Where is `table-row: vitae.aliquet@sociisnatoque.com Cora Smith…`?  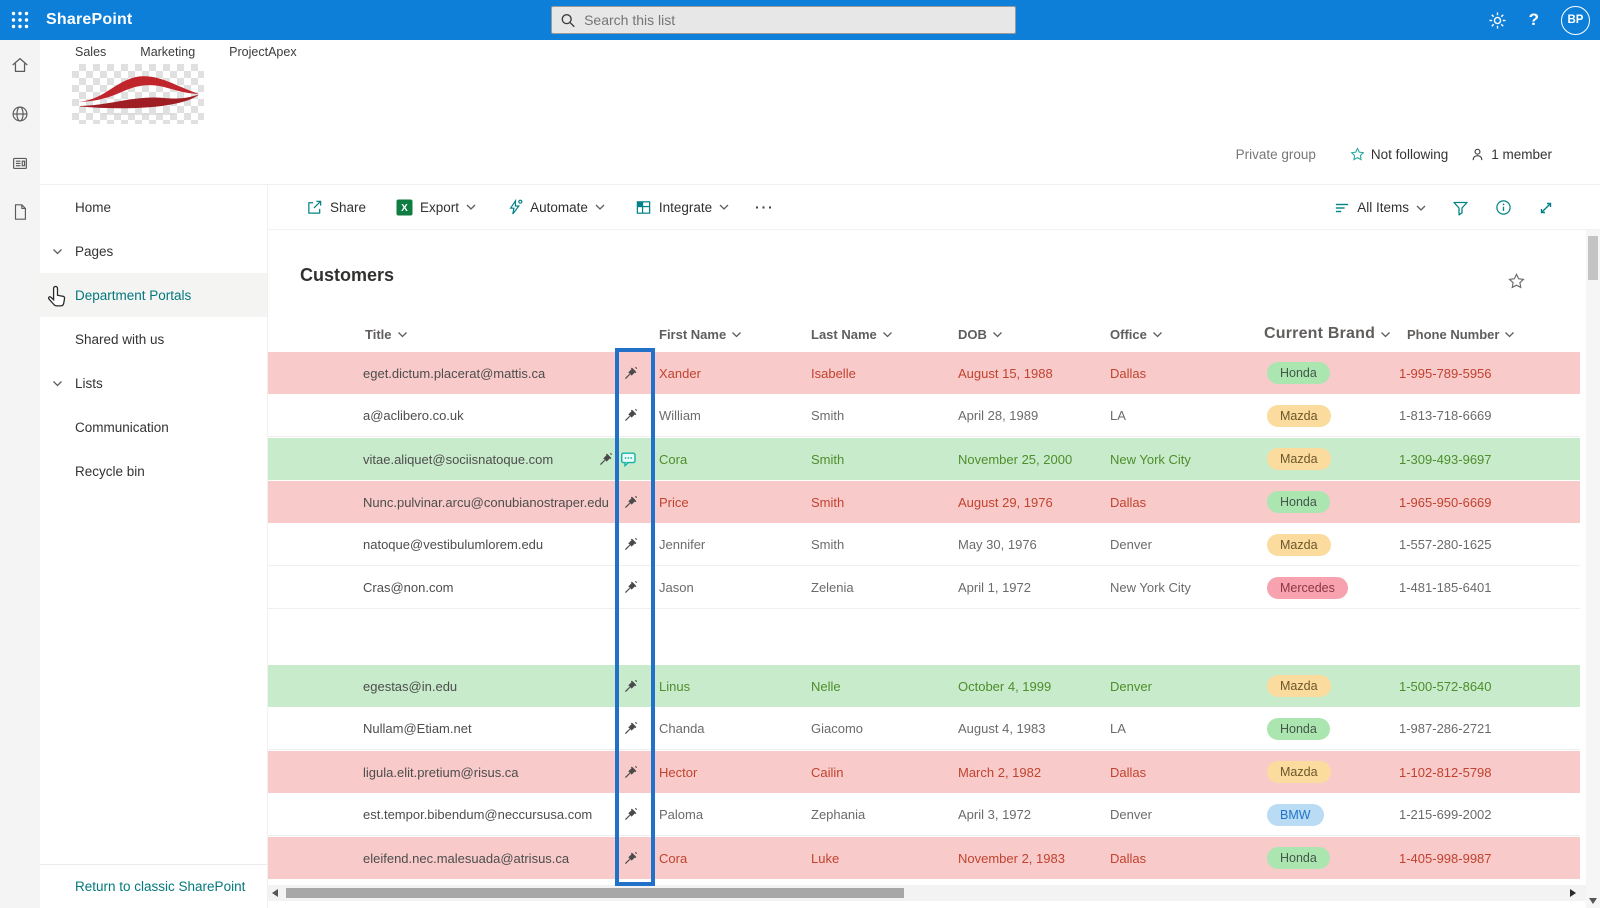 table-row: vitae.aliquet@sociisnatoque.com Cora Smith… is located at coordinates (924, 459).